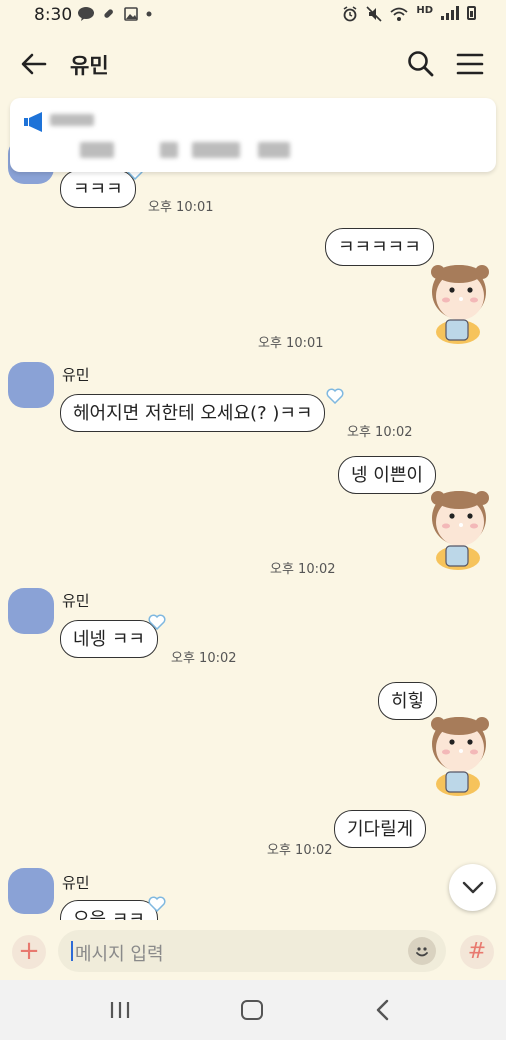 The height and width of the screenshot is (1040, 506). I want to click on scroll-to-bottom-button, so click(472, 887).